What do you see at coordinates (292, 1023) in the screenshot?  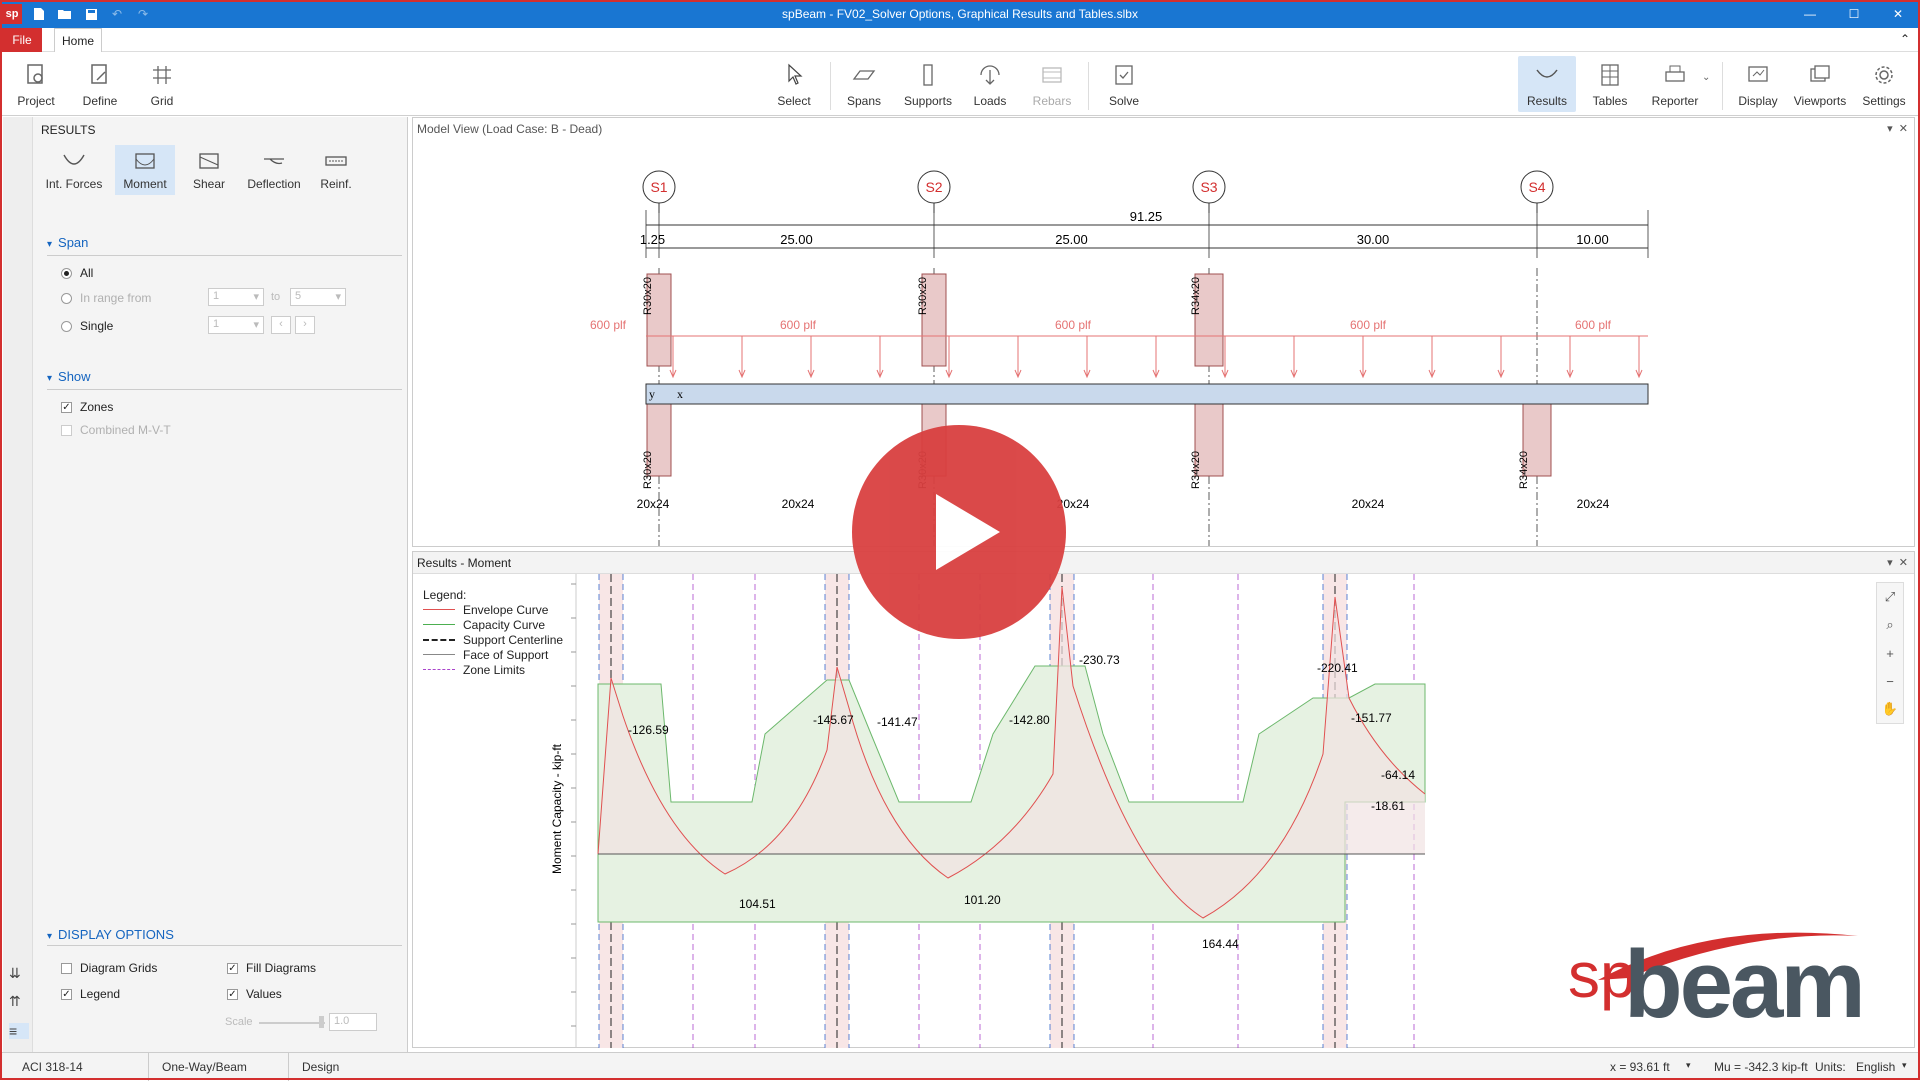 I see `scale-slider` at bounding box center [292, 1023].